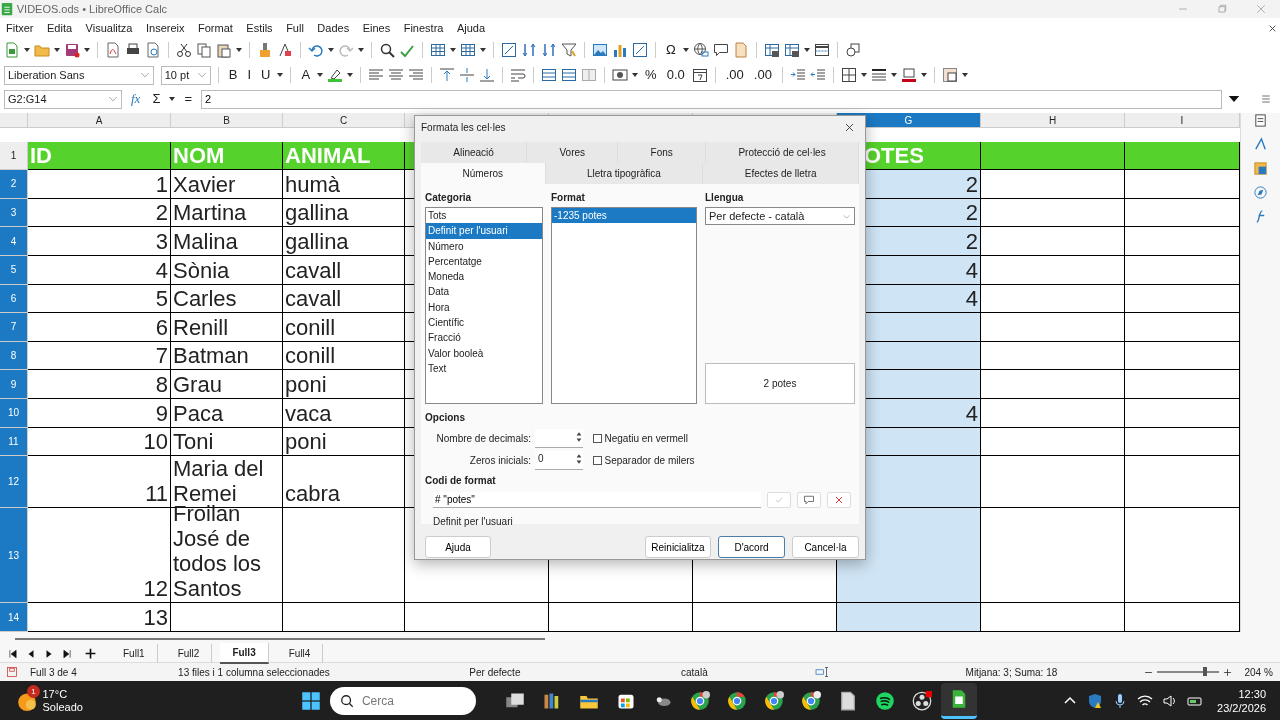  What do you see at coordinates (711, 99) in the screenshot?
I see `formula-input: 2` at bounding box center [711, 99].